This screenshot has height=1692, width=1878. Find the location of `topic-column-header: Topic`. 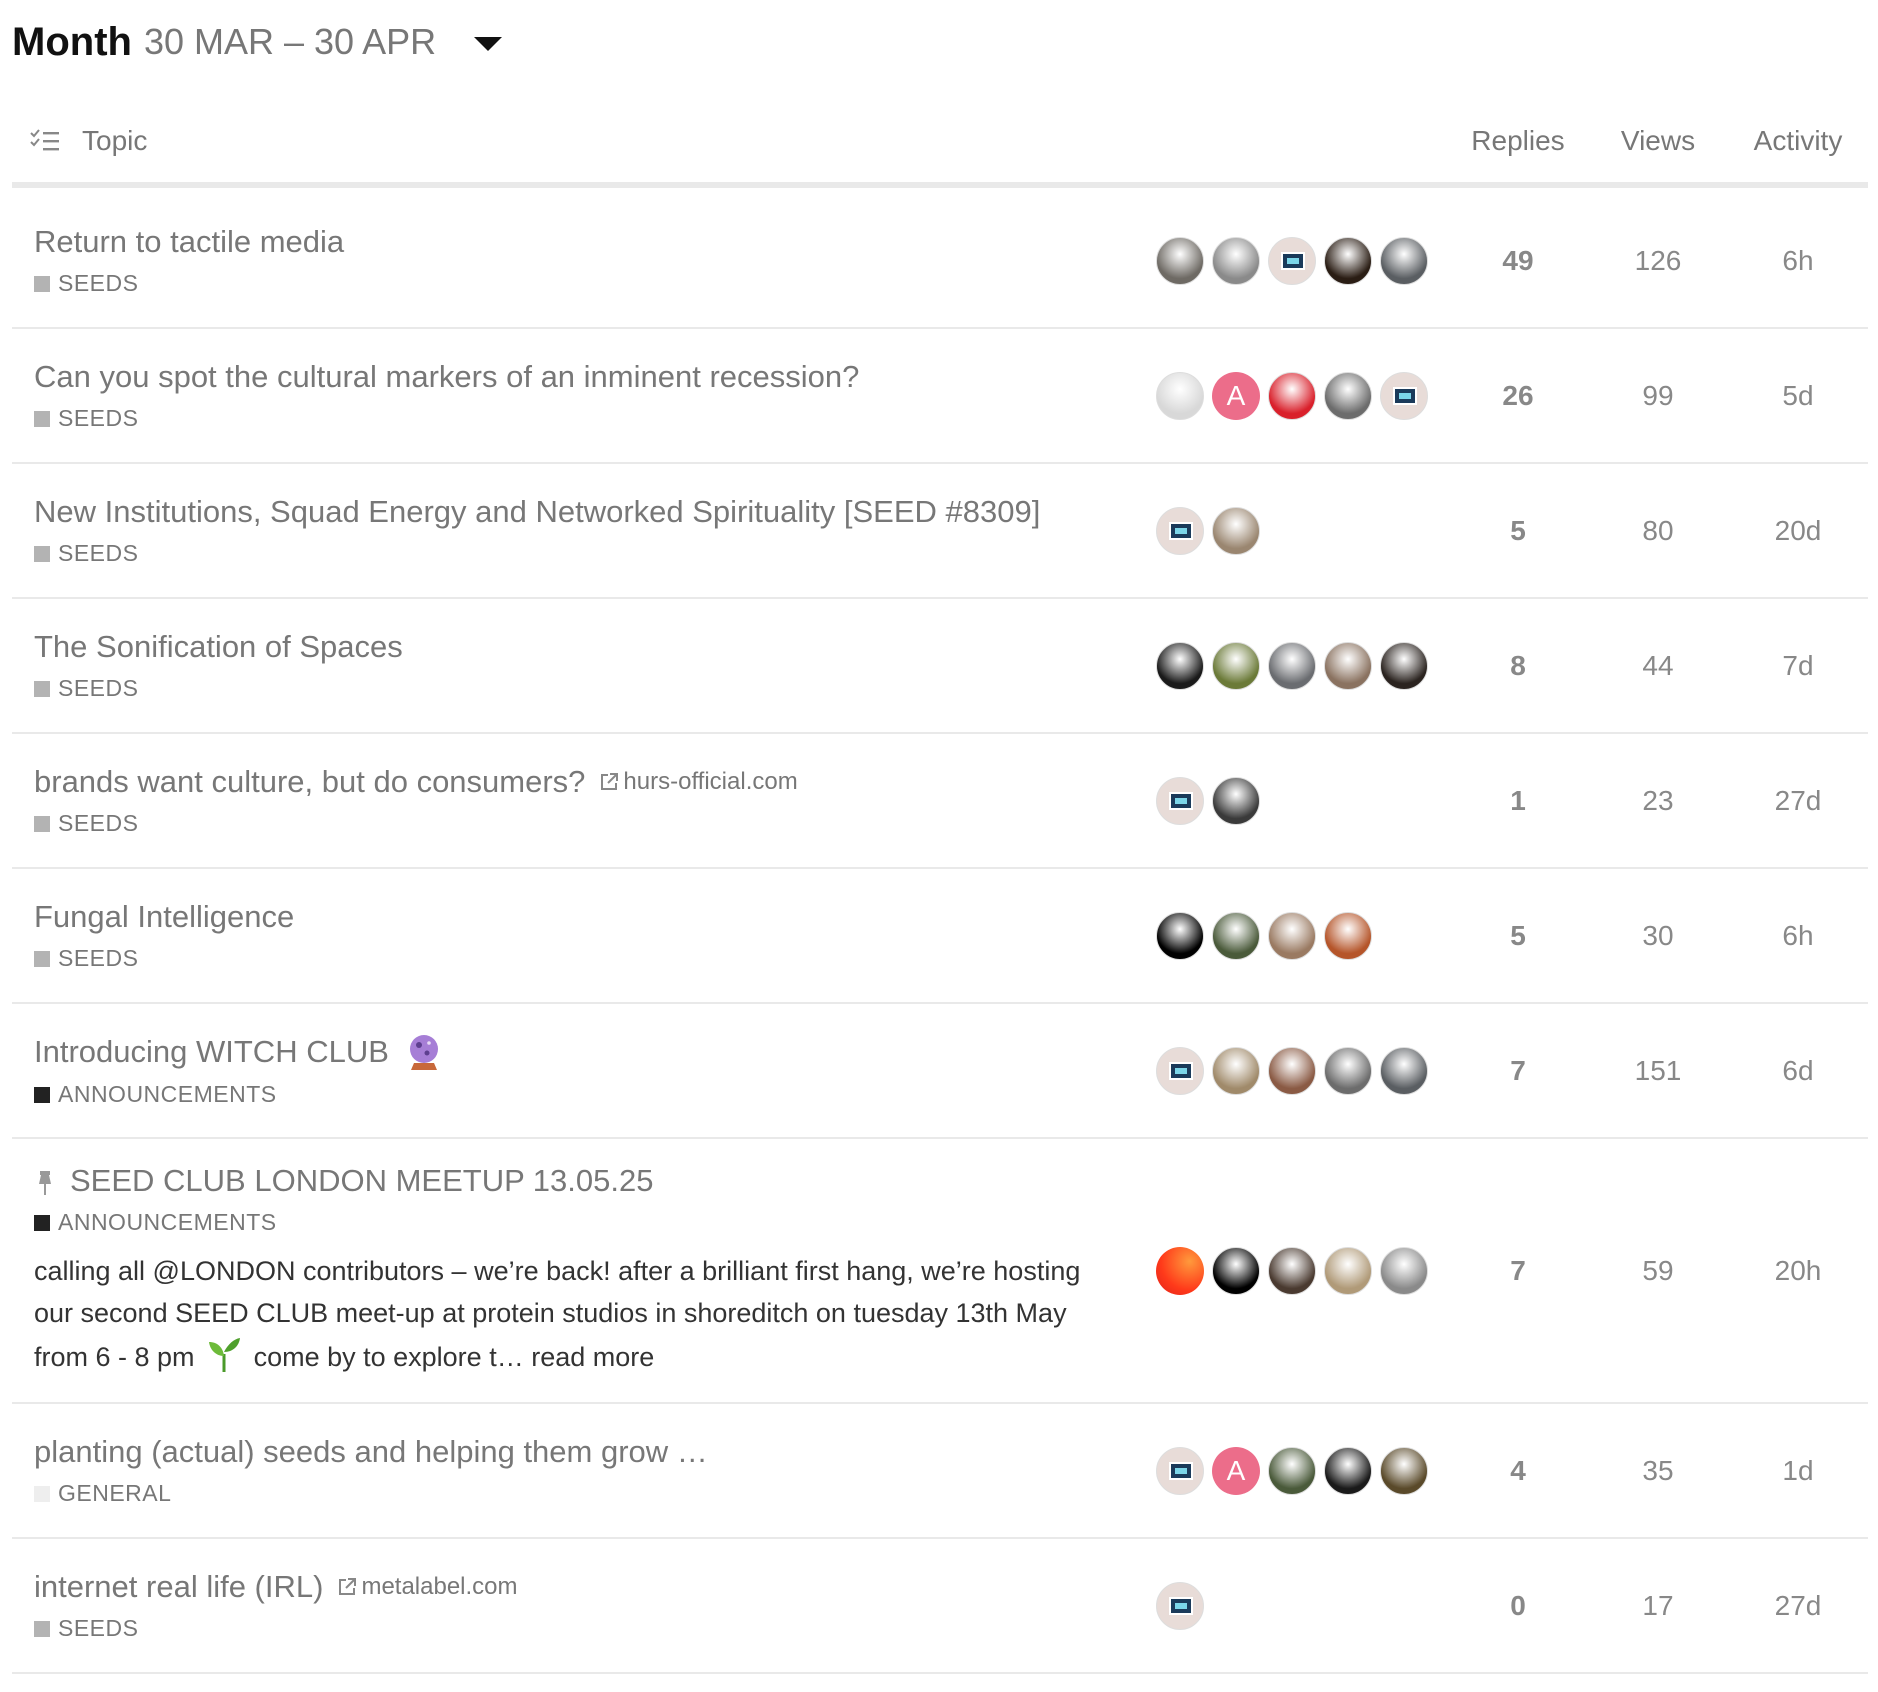

topic-column-header: Topic is located at coordinates (730, 141).